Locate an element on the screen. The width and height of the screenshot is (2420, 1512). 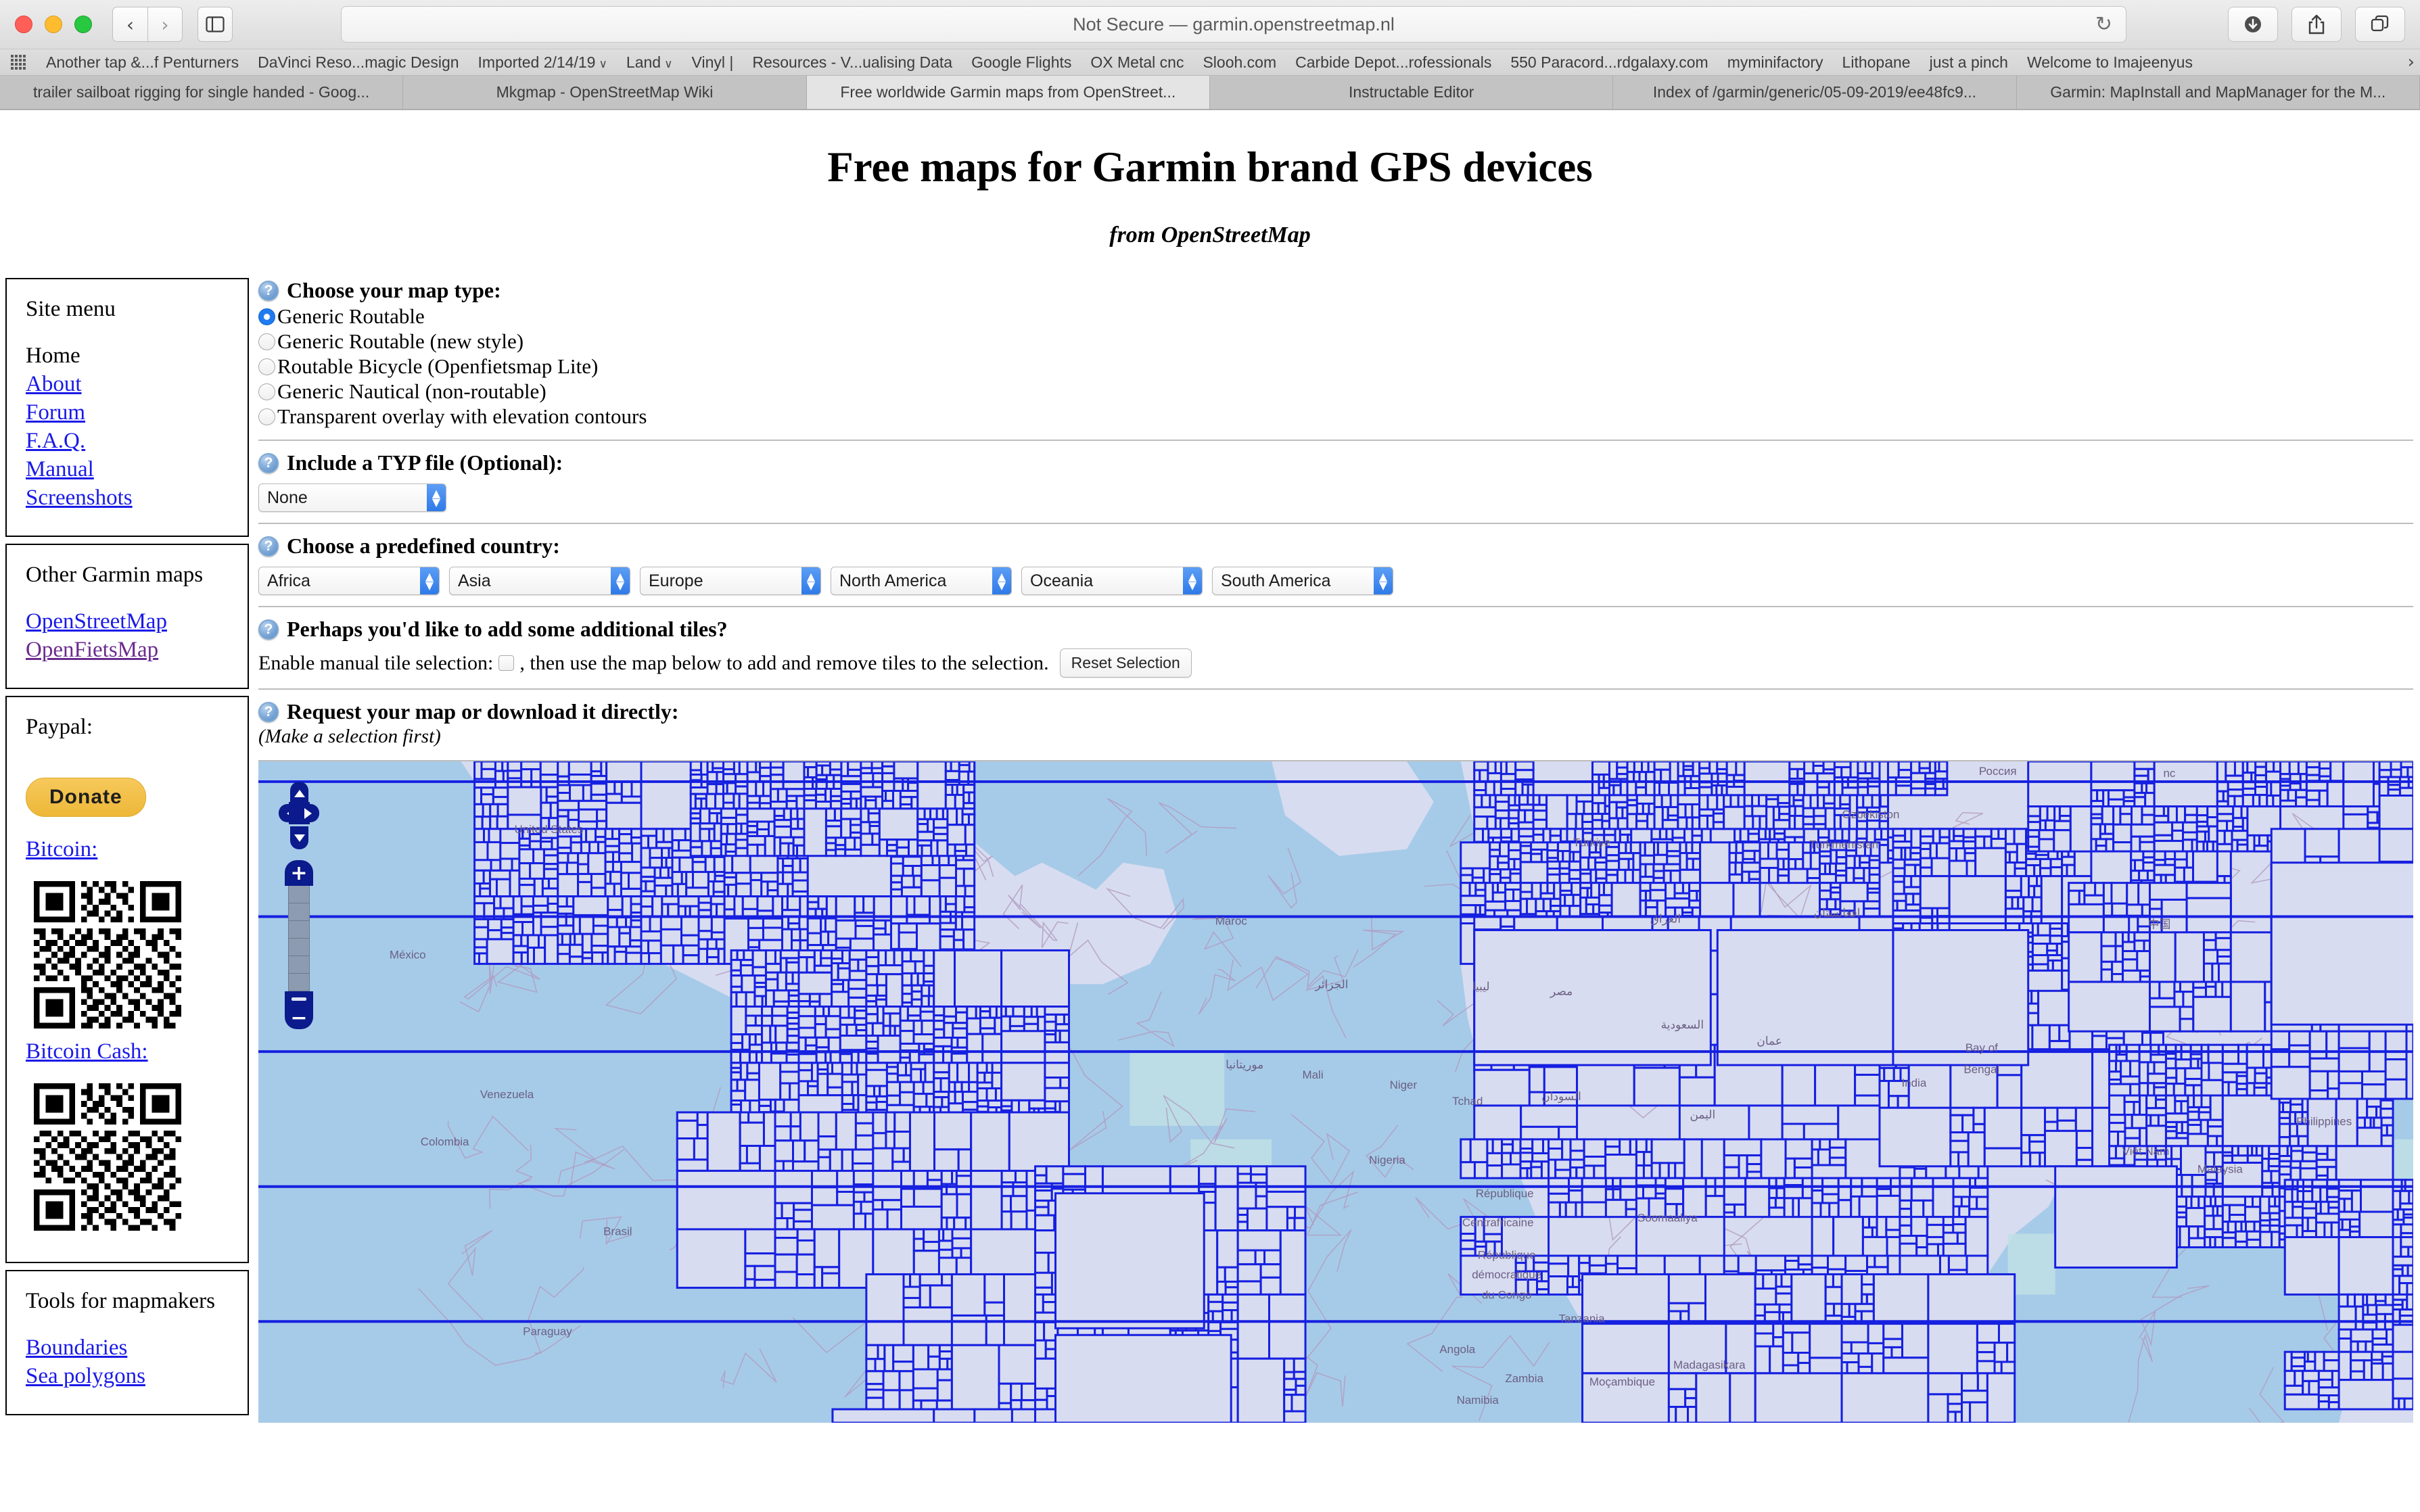
bookmark-item: Imported 2/14/19 ∨ is located at coordinates (543, 63).